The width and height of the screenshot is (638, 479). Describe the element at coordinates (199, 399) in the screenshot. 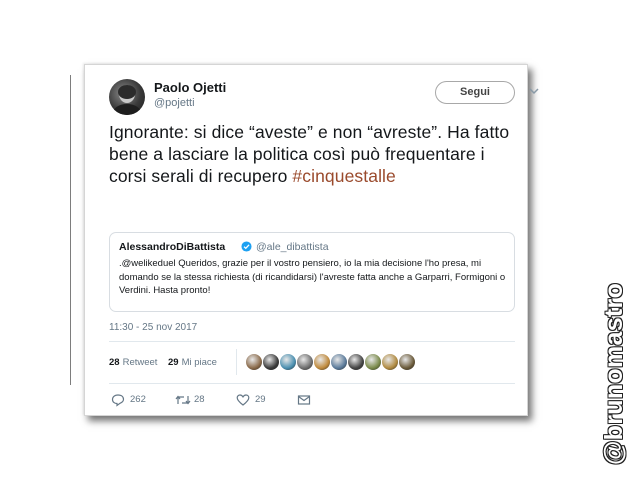

I see `retweet-count: 28` at that location.